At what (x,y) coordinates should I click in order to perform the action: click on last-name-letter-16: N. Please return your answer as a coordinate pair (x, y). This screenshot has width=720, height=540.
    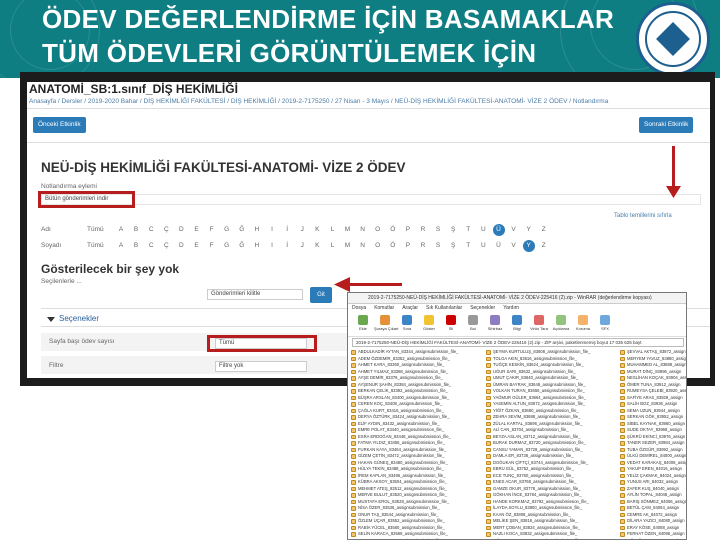
    Looking at the image, I should click on (363, 246).